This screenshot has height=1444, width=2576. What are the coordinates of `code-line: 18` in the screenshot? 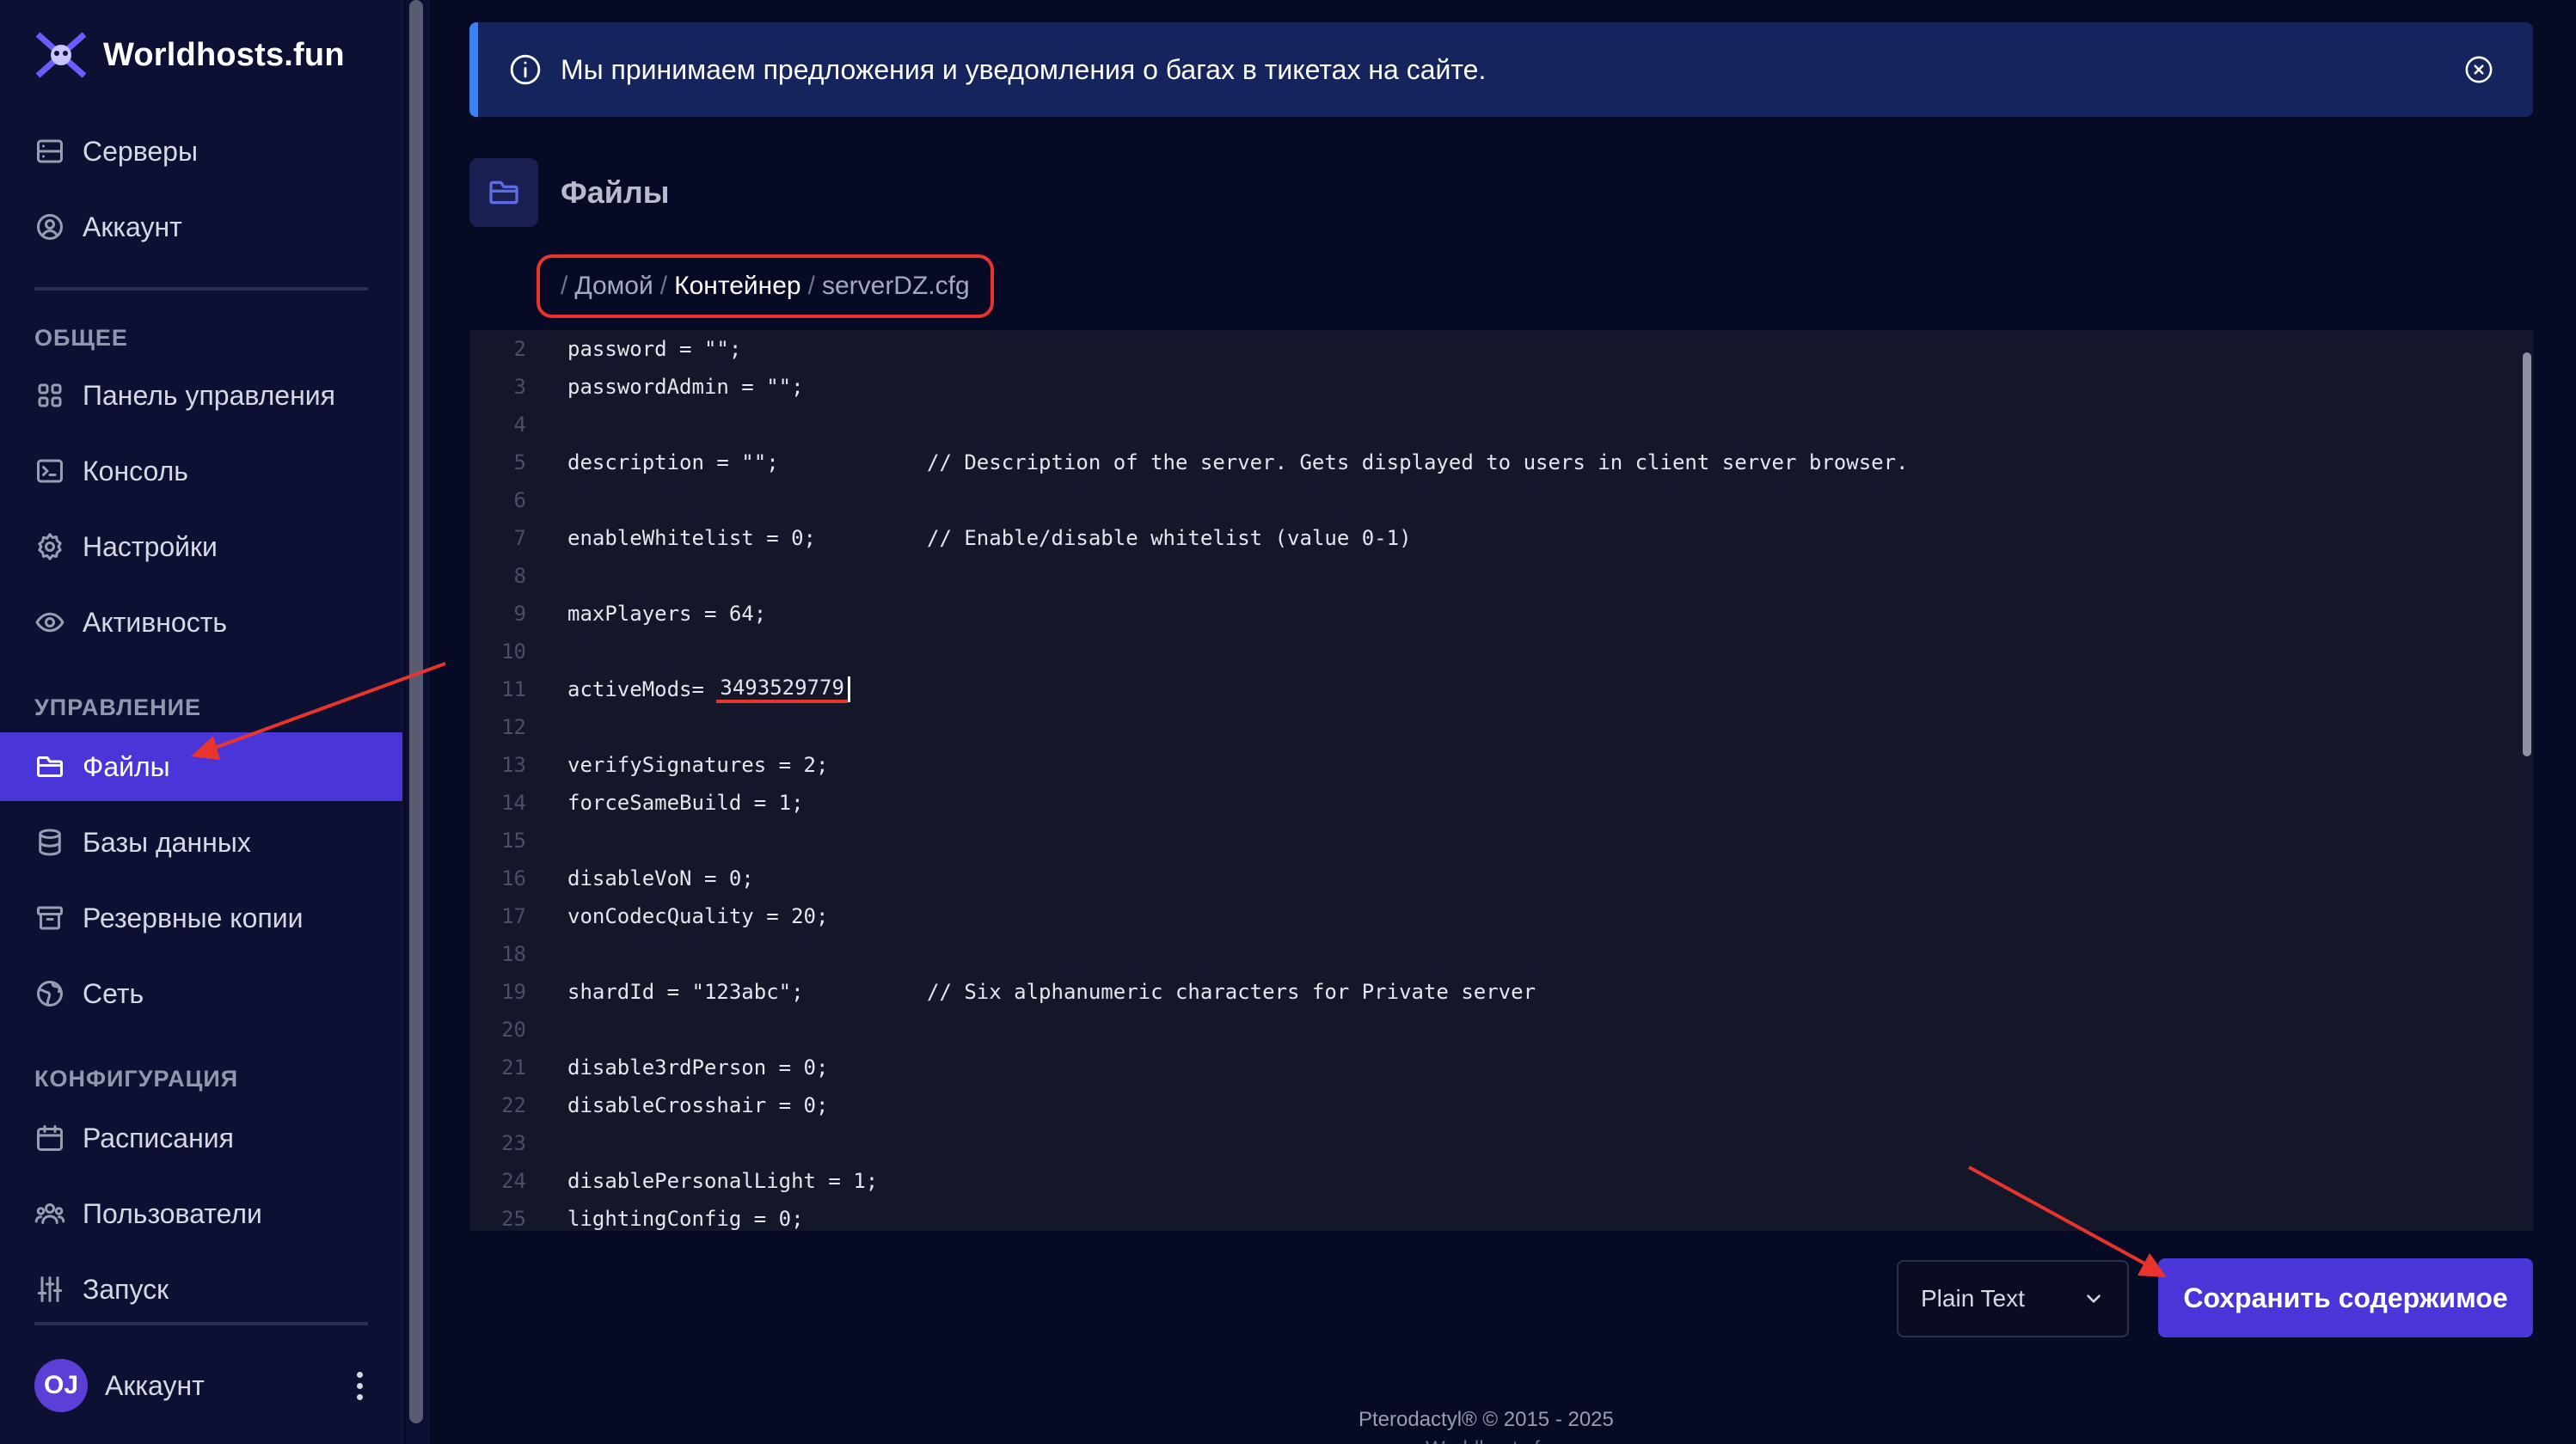 It's located at (1475, 954).